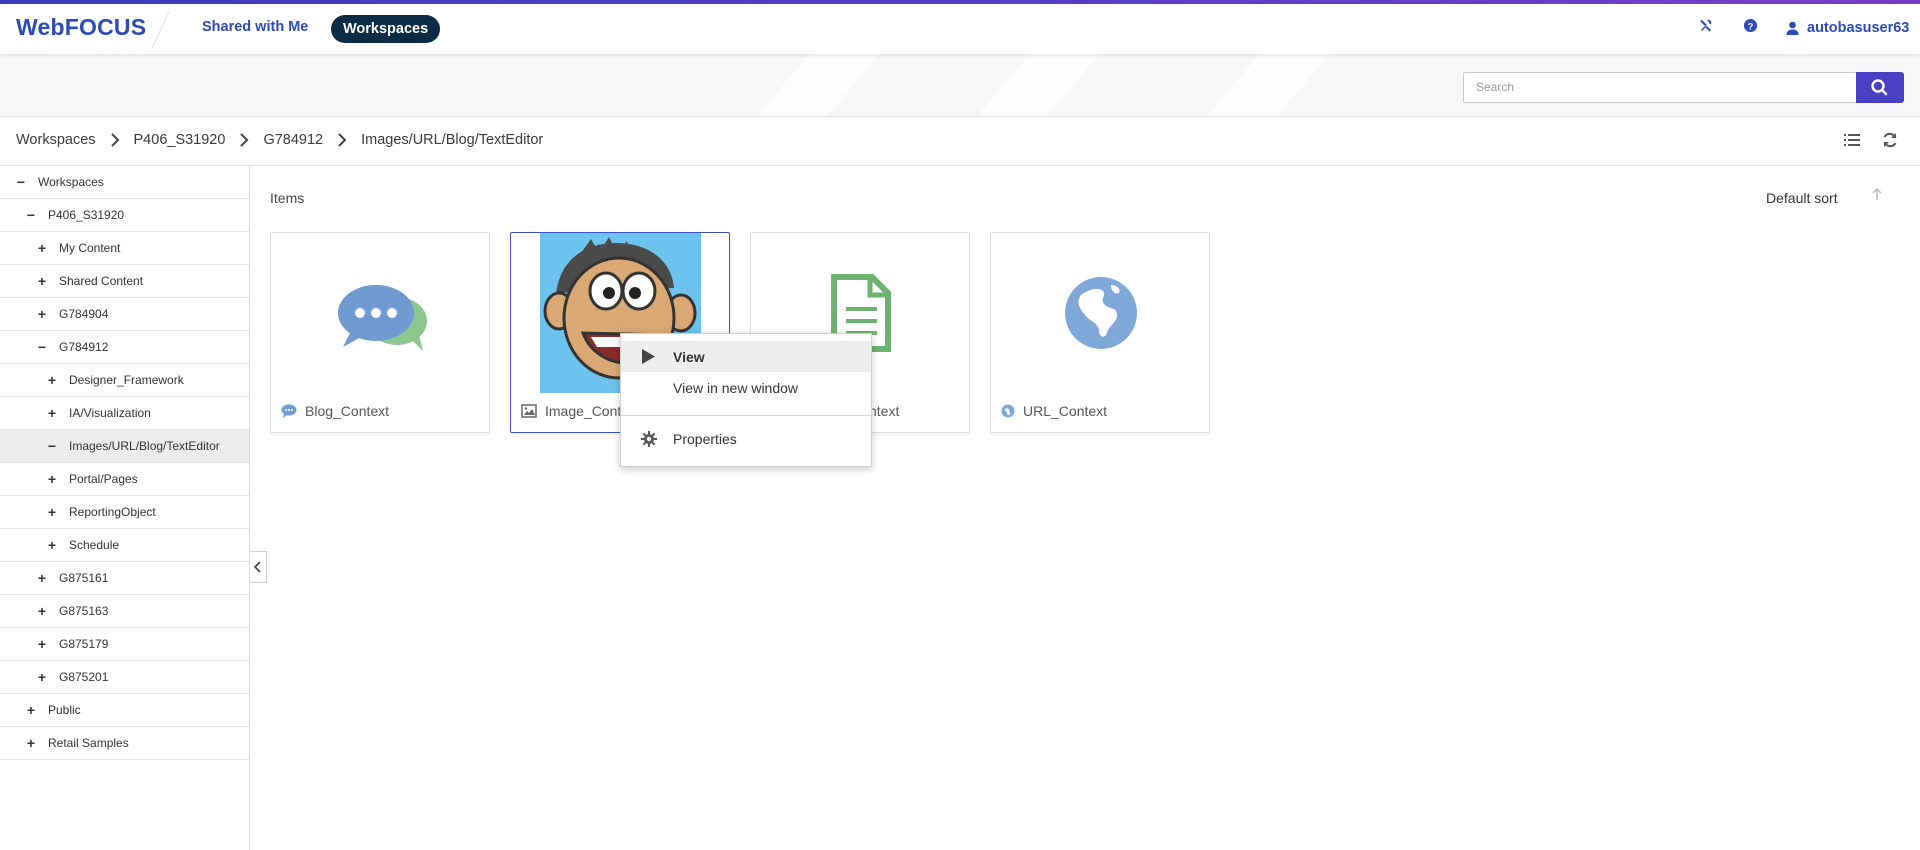  What do you see at coordinates (746, 356) in the screenshot?
I see `menu-item-view: View` at bounding box center [746, 356].